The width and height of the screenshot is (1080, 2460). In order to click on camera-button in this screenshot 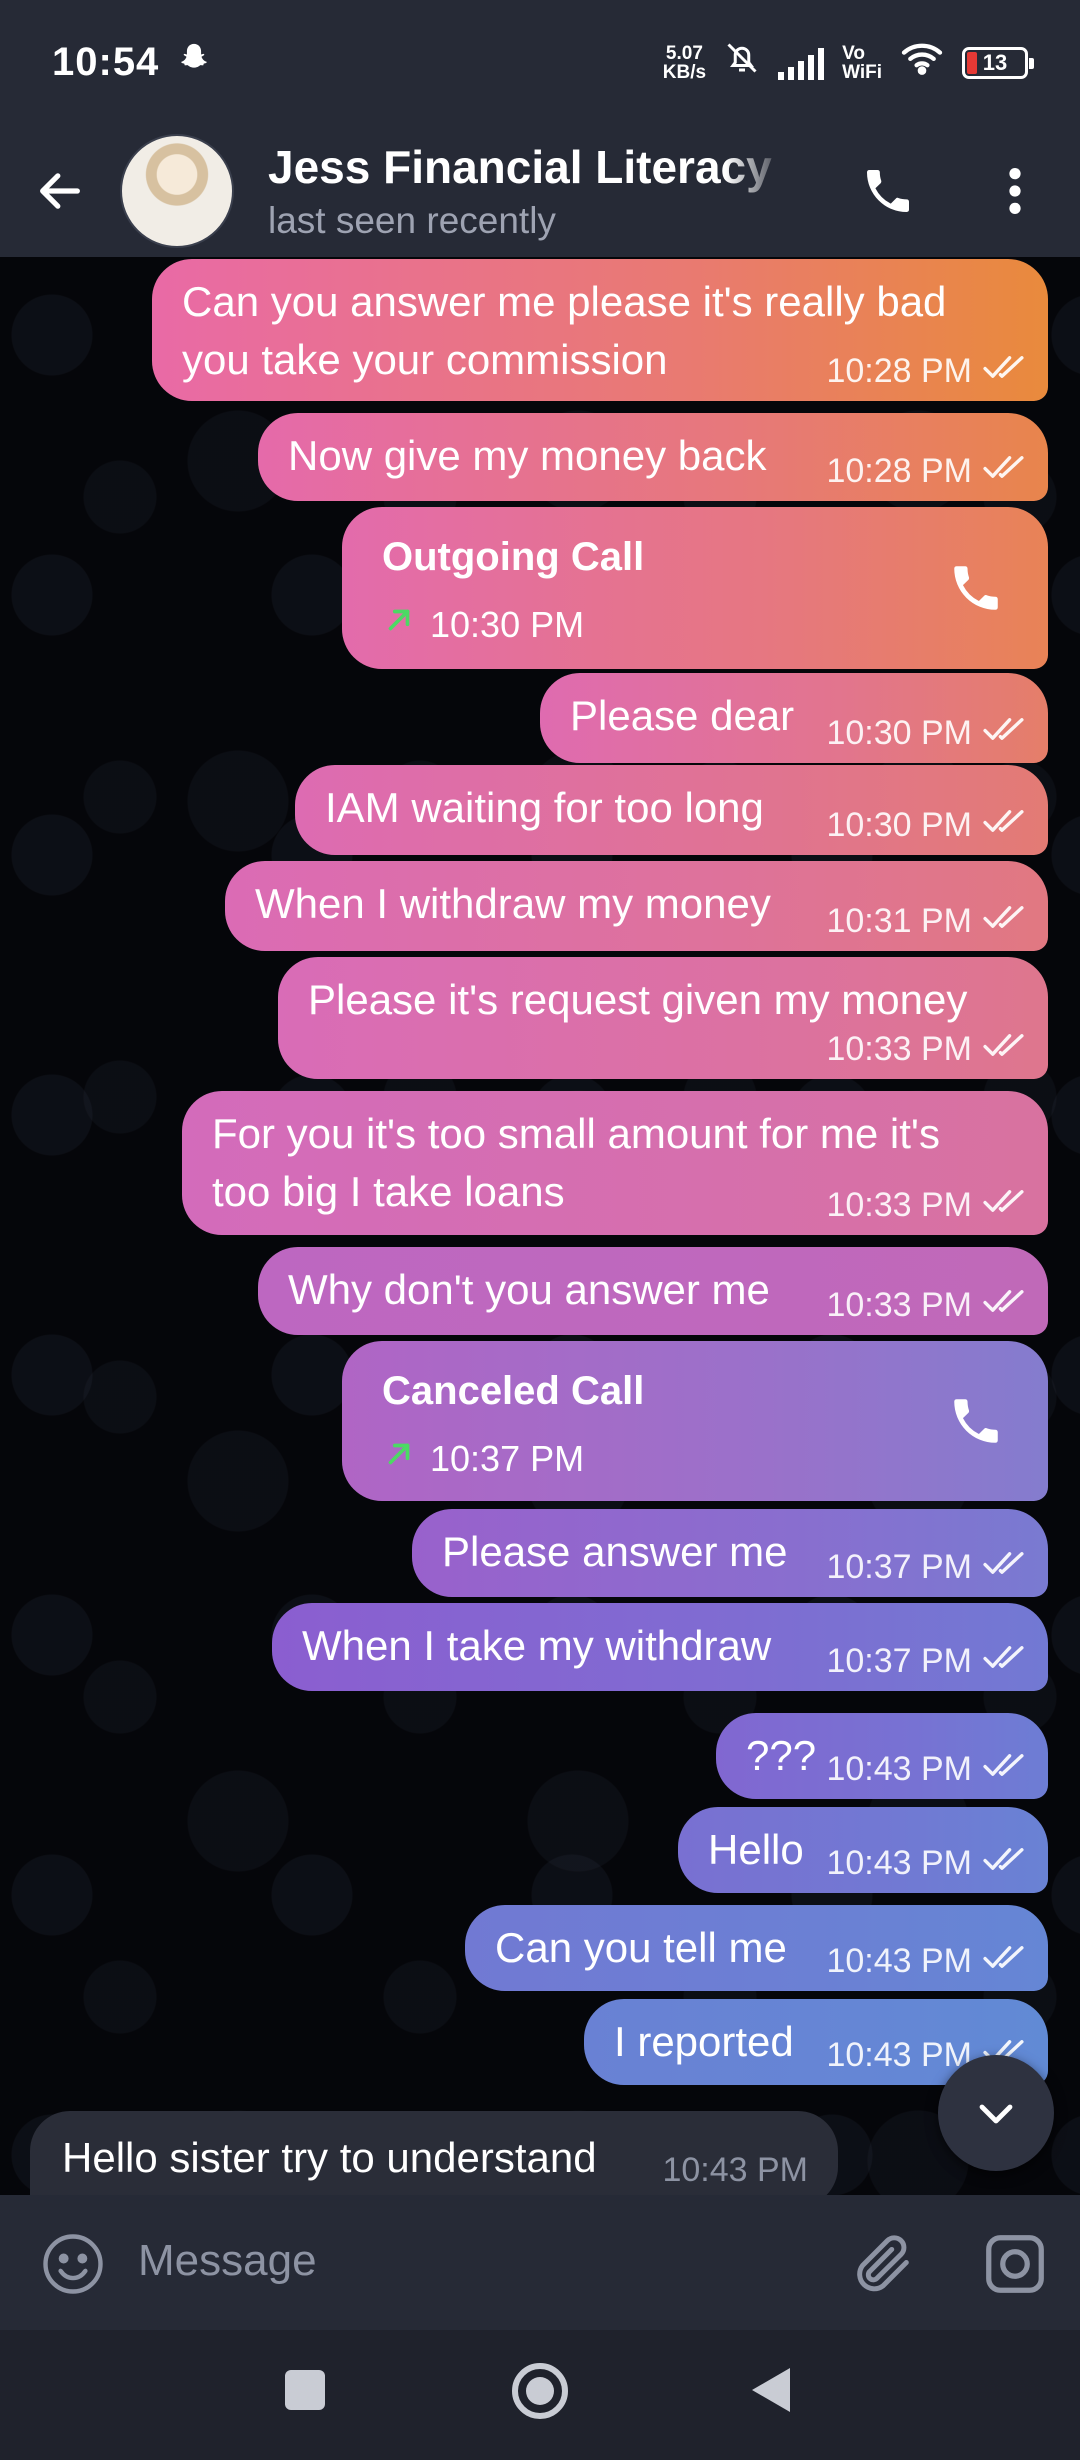, I will do `click(1015, 2264)`.